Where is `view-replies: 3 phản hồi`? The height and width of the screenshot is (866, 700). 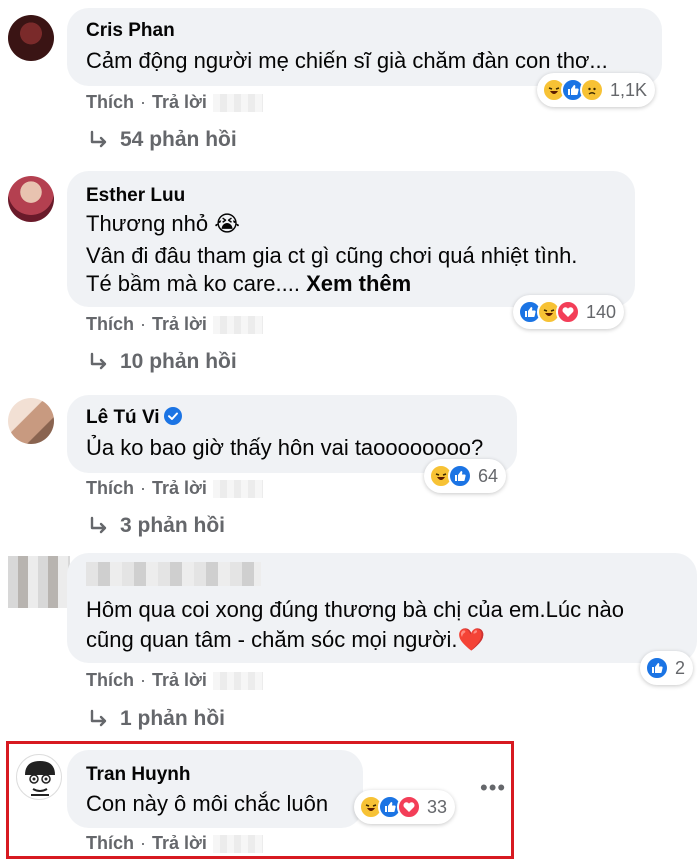 view-replies: 3 phản hồi is located at coordinates (156, 526).